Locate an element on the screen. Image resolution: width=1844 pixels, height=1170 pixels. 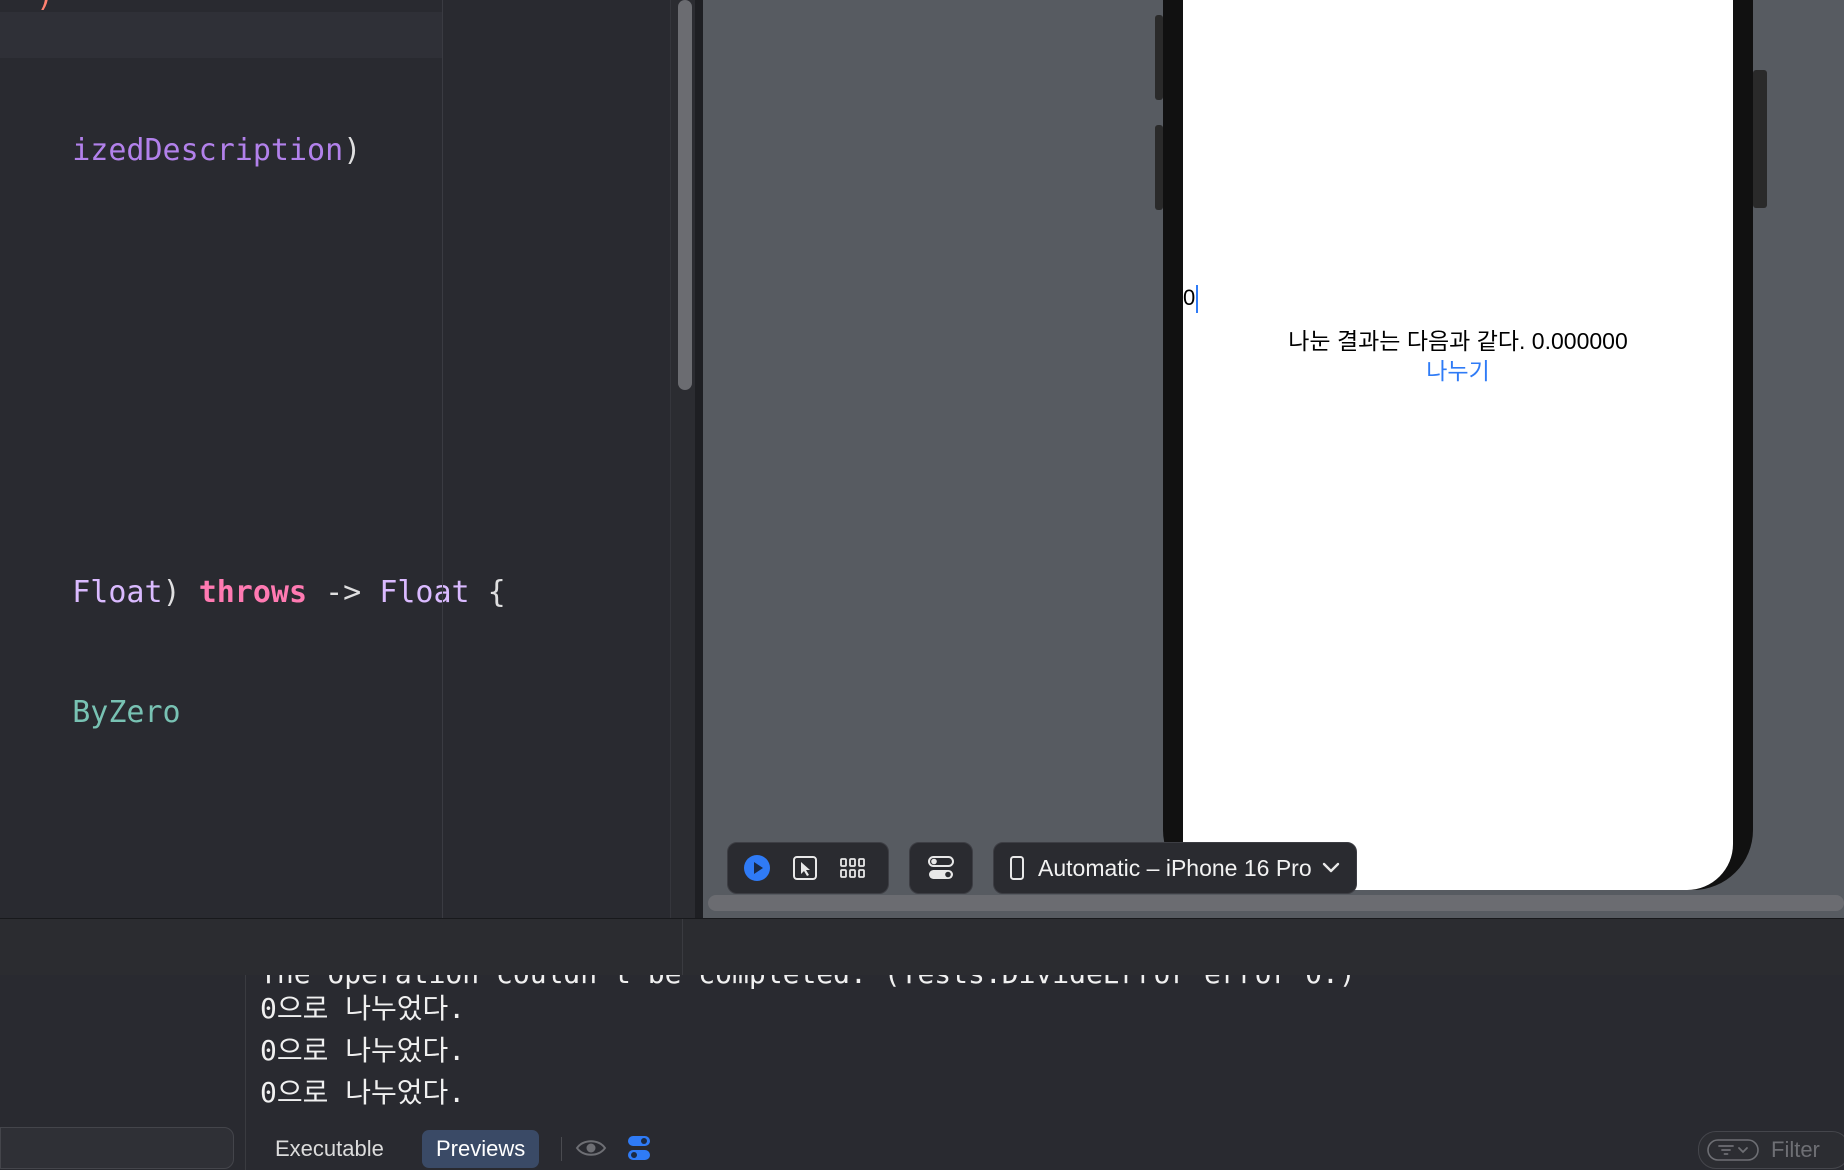
current-line-highlight is located at coordinates (221, 35).